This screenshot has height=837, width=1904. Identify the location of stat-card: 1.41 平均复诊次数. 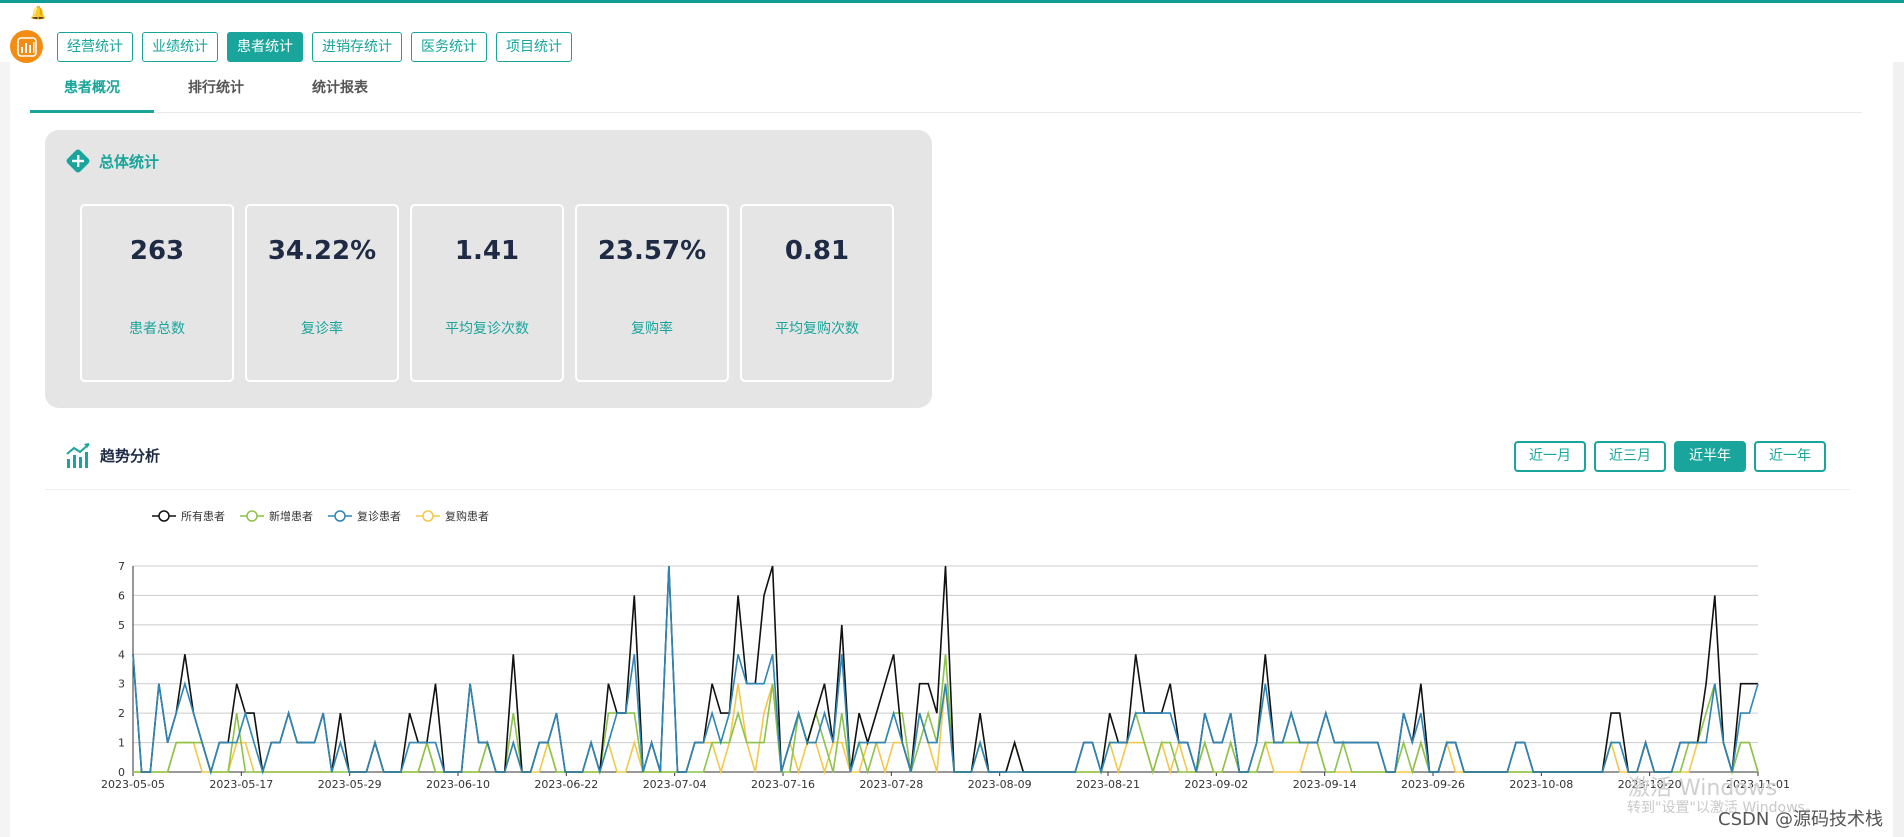
(487, 293).